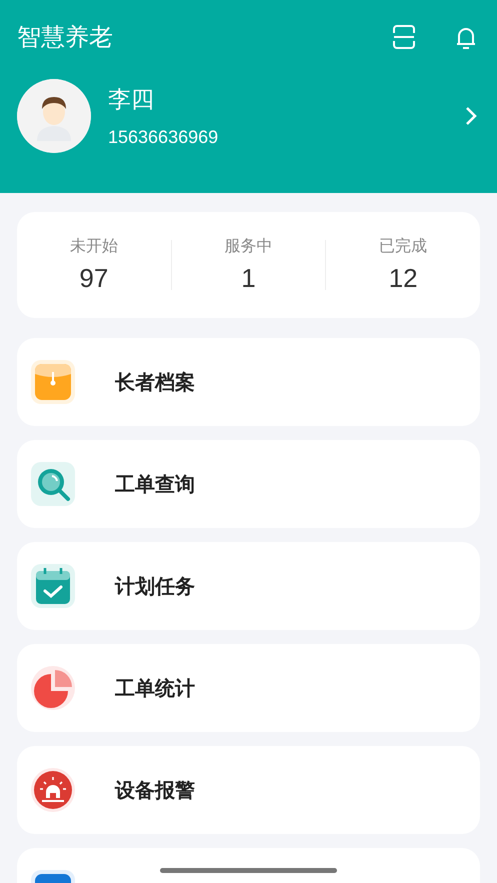 The width and height of the screenshot is (497, 883). What do you see at coordinates (248, 246) in the screenshot?
I see `stat-label: 服务中` at bounding box center [248, 246].